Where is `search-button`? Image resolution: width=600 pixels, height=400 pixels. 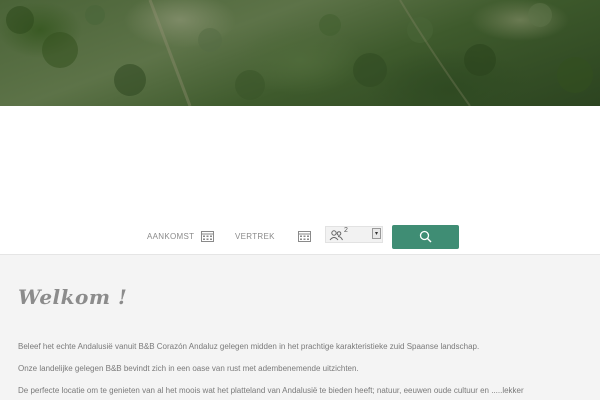 search-button is located at coordinates (425, 237).